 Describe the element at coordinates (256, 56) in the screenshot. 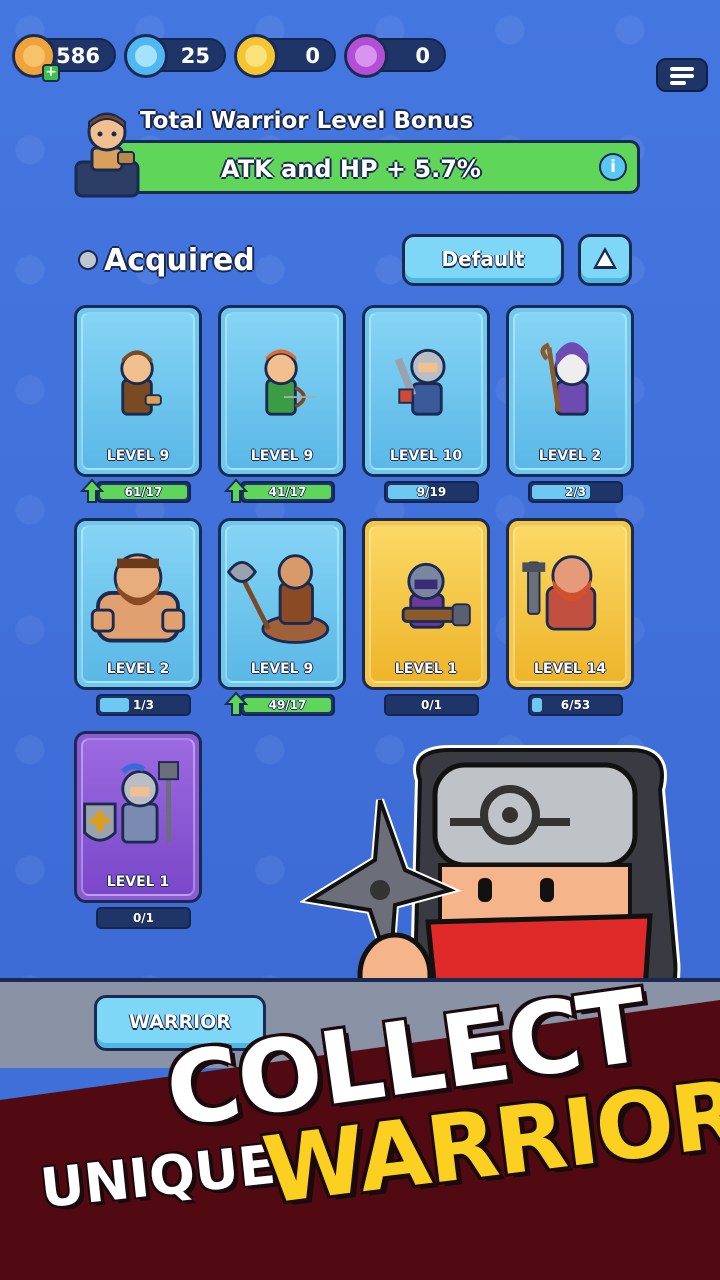

I see `yellow-token-icon` at that location.